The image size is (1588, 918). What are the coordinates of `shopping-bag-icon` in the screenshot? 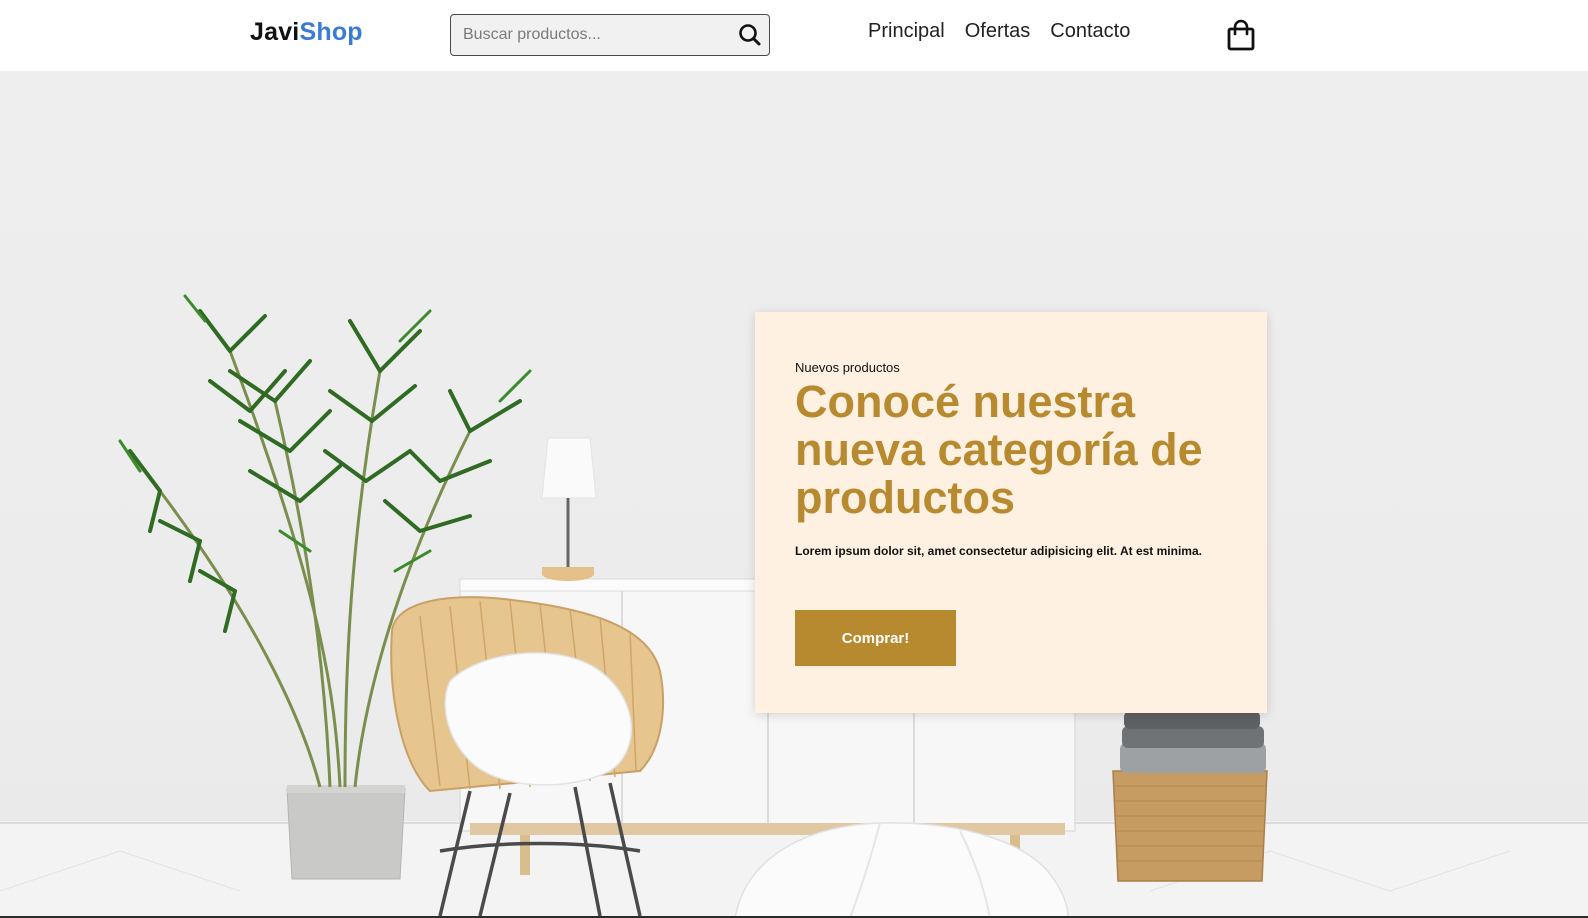 It's located at (1241, 35).